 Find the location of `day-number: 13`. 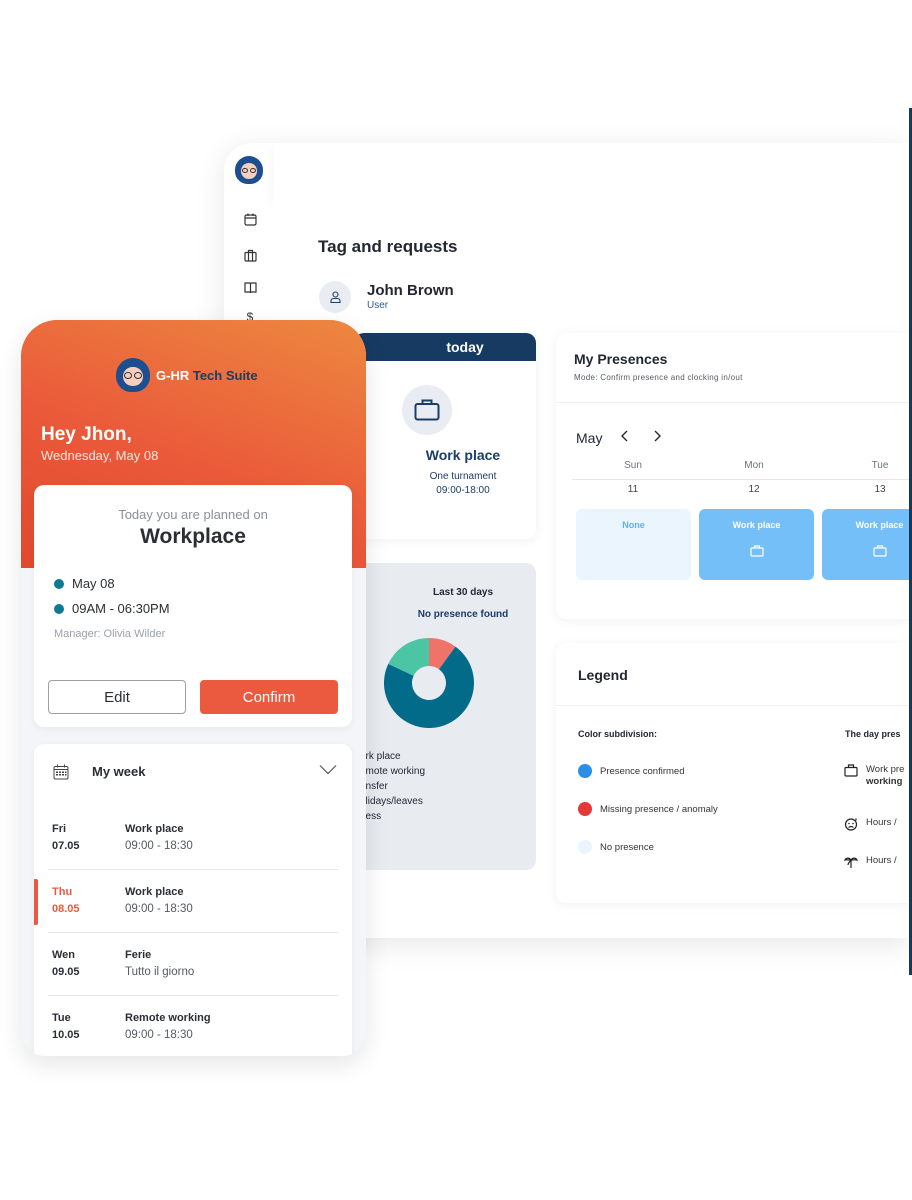

day-number: 13 is located at coordinates (880, 489).